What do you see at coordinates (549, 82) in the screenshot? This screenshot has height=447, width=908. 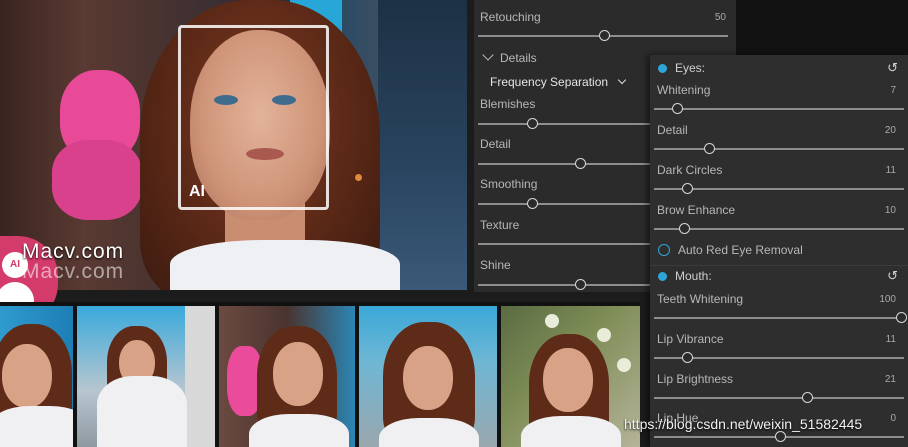 I see `frequency-dropdown-label: Frequency Separation` at bounding box center [549, 82].